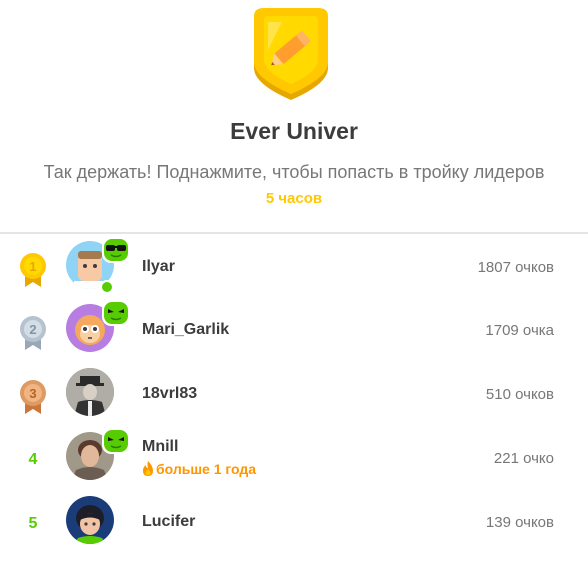  I want to click on divider, so click(294, 233).